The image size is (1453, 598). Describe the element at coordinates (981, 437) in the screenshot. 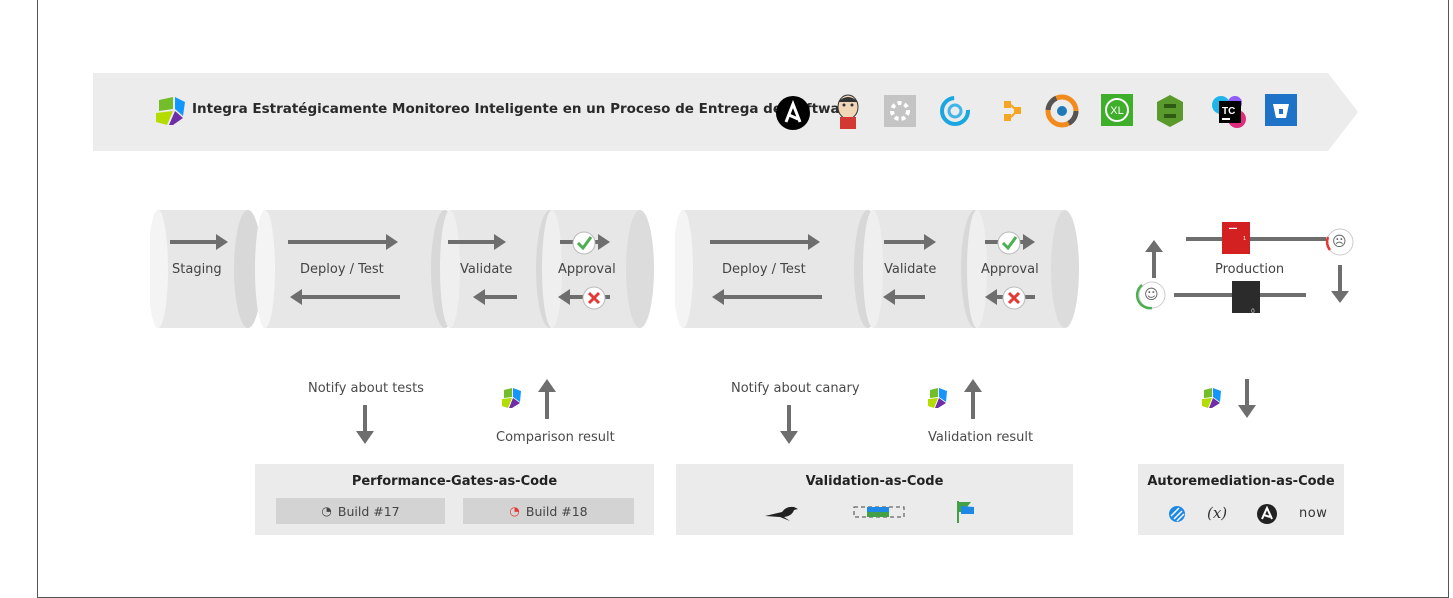

I see `validation-result-label: Validation result` at that location.